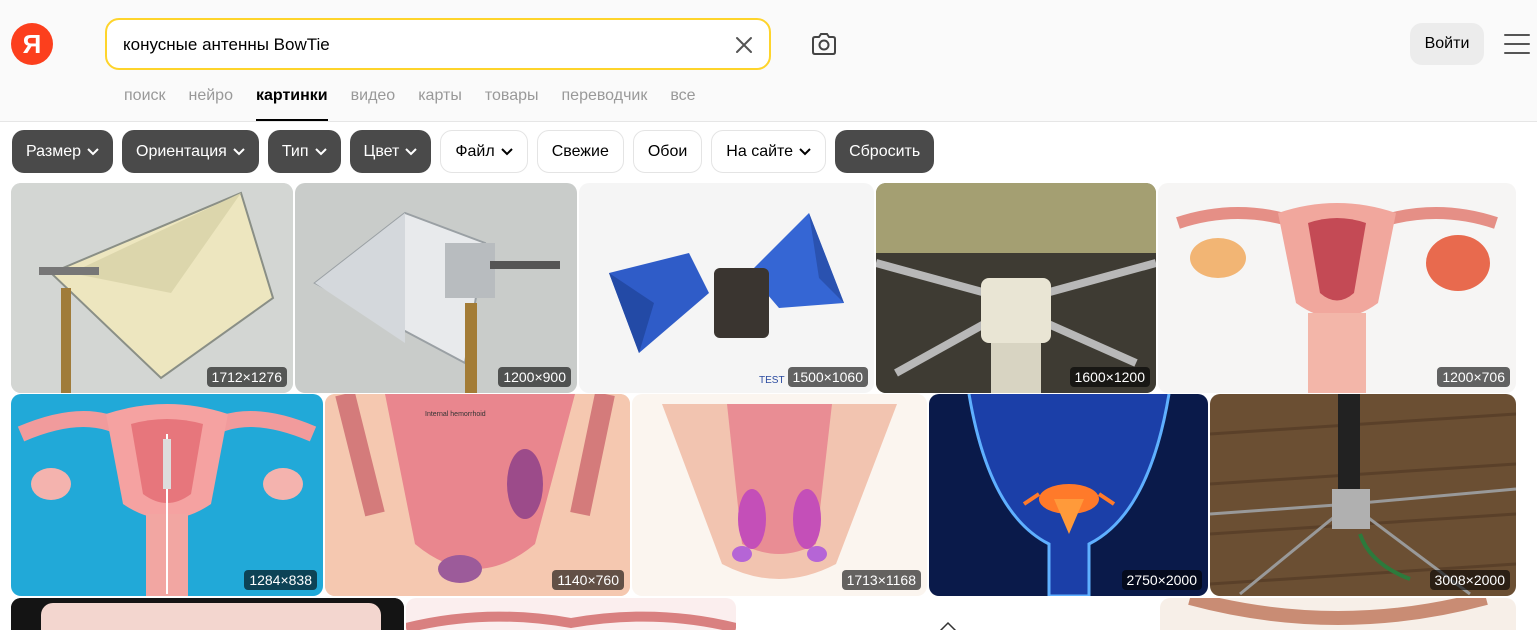  I want to click on login-button: Войти, so click(1447, 44).